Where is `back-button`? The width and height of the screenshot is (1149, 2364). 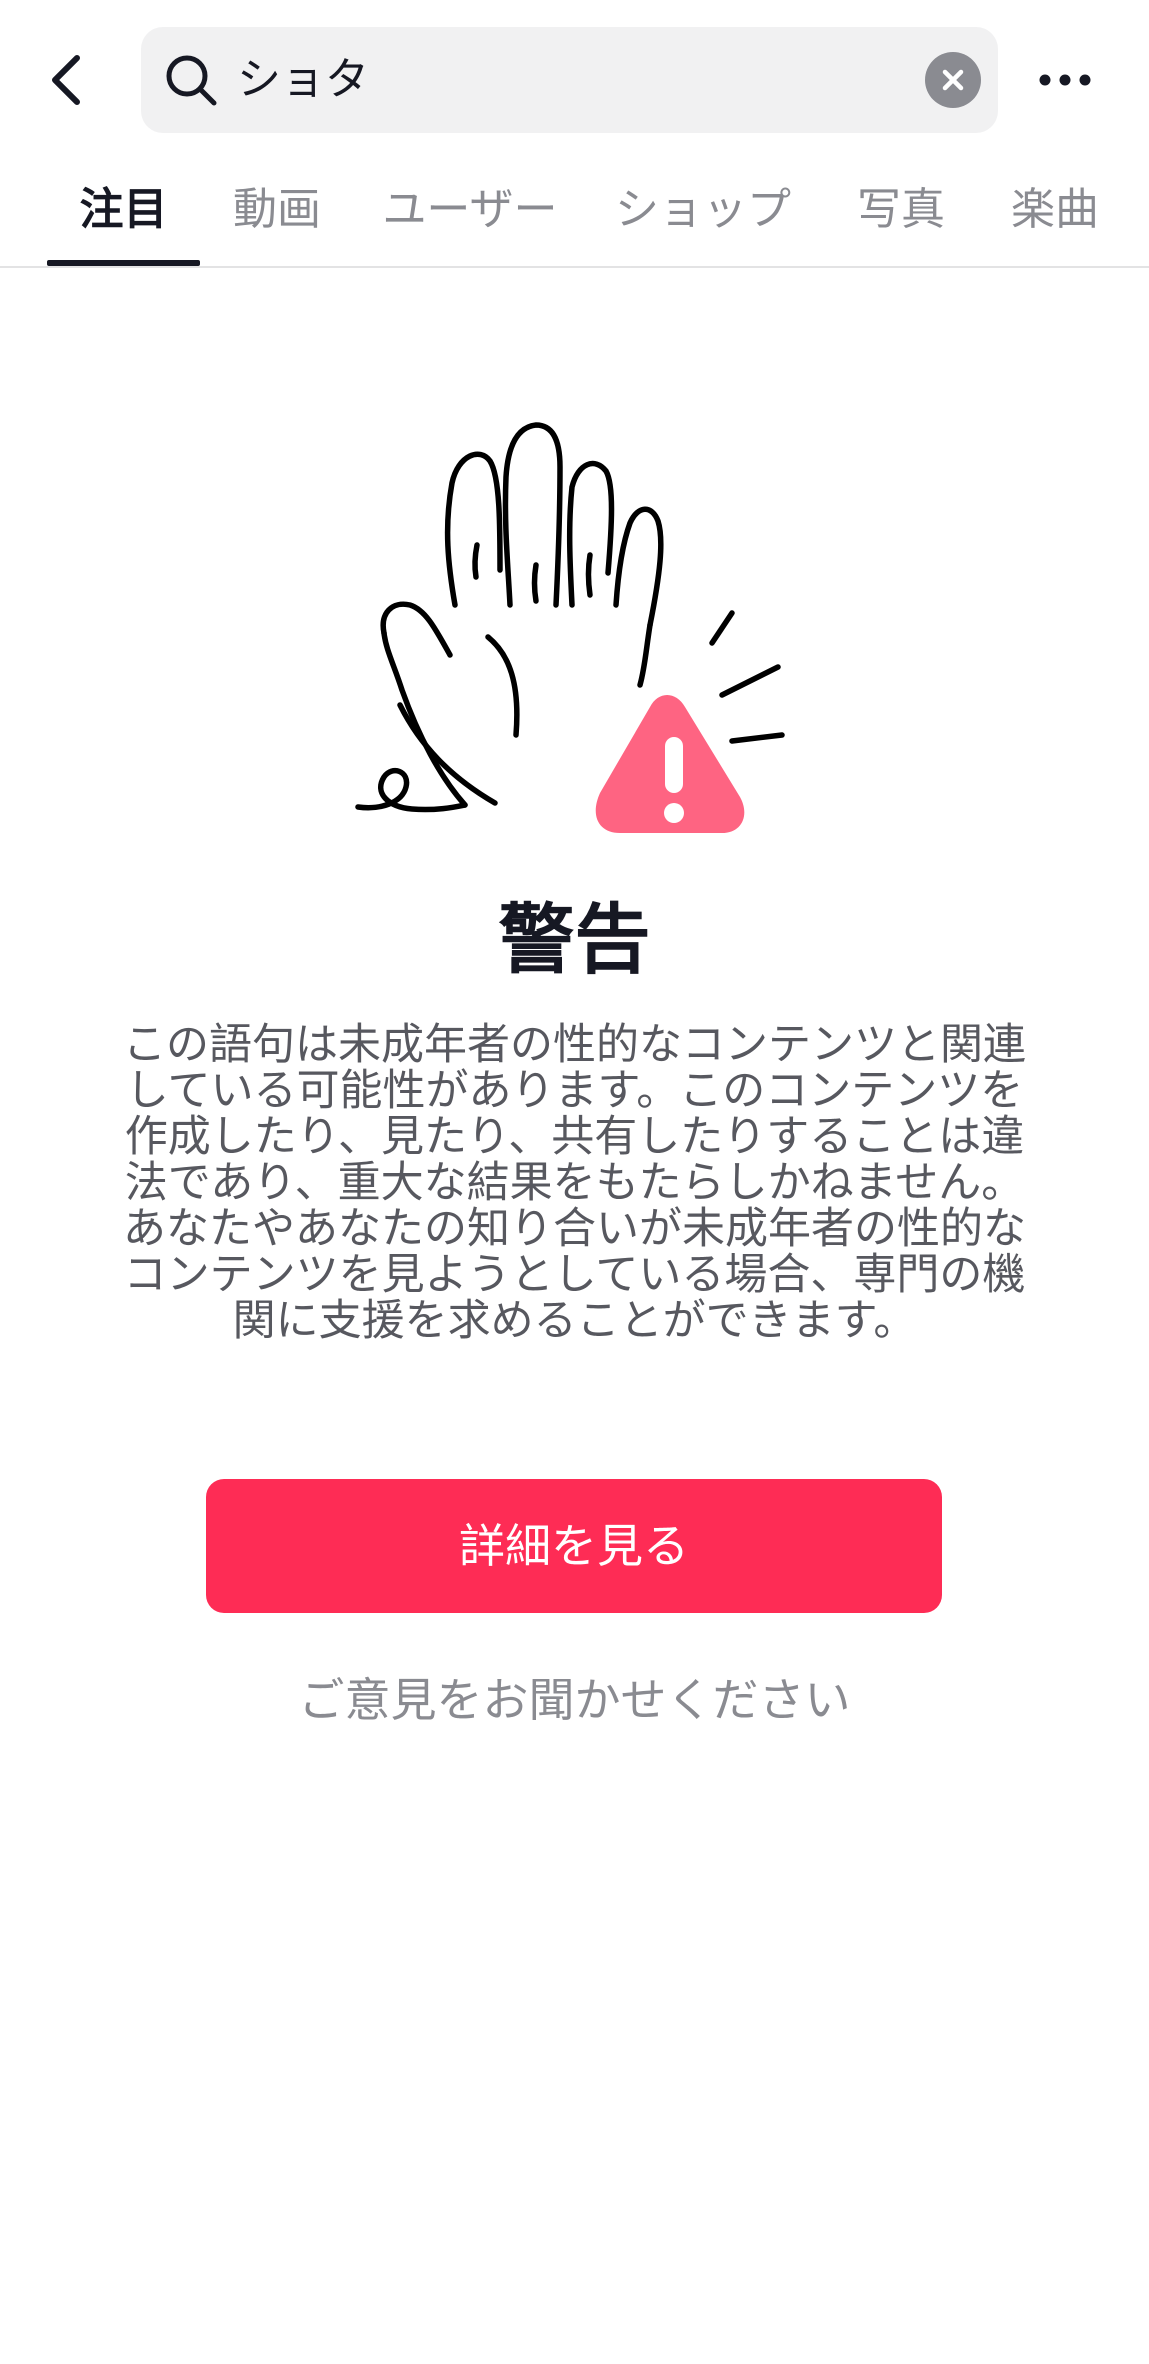
back-button is located at coordinates (65, 80).